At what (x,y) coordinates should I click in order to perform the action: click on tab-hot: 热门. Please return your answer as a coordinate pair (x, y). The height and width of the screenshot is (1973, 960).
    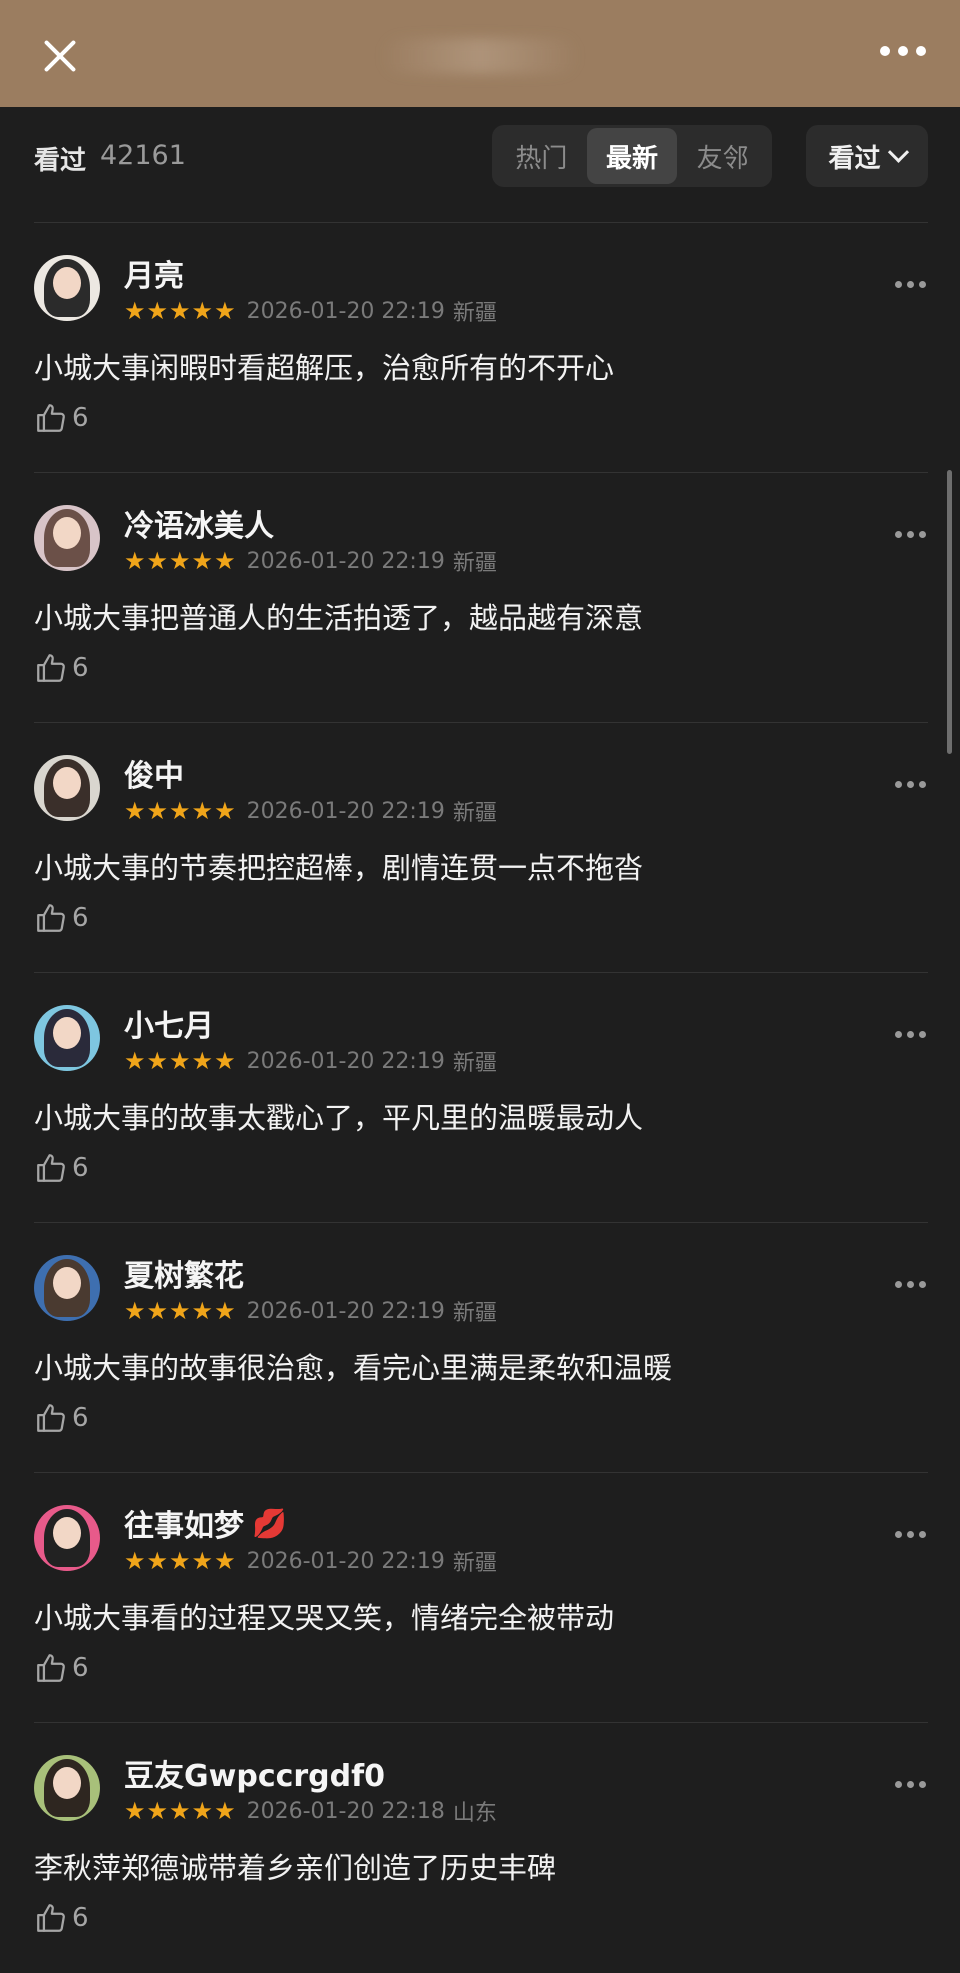
    Looking at the image, I should click on (541, 156).